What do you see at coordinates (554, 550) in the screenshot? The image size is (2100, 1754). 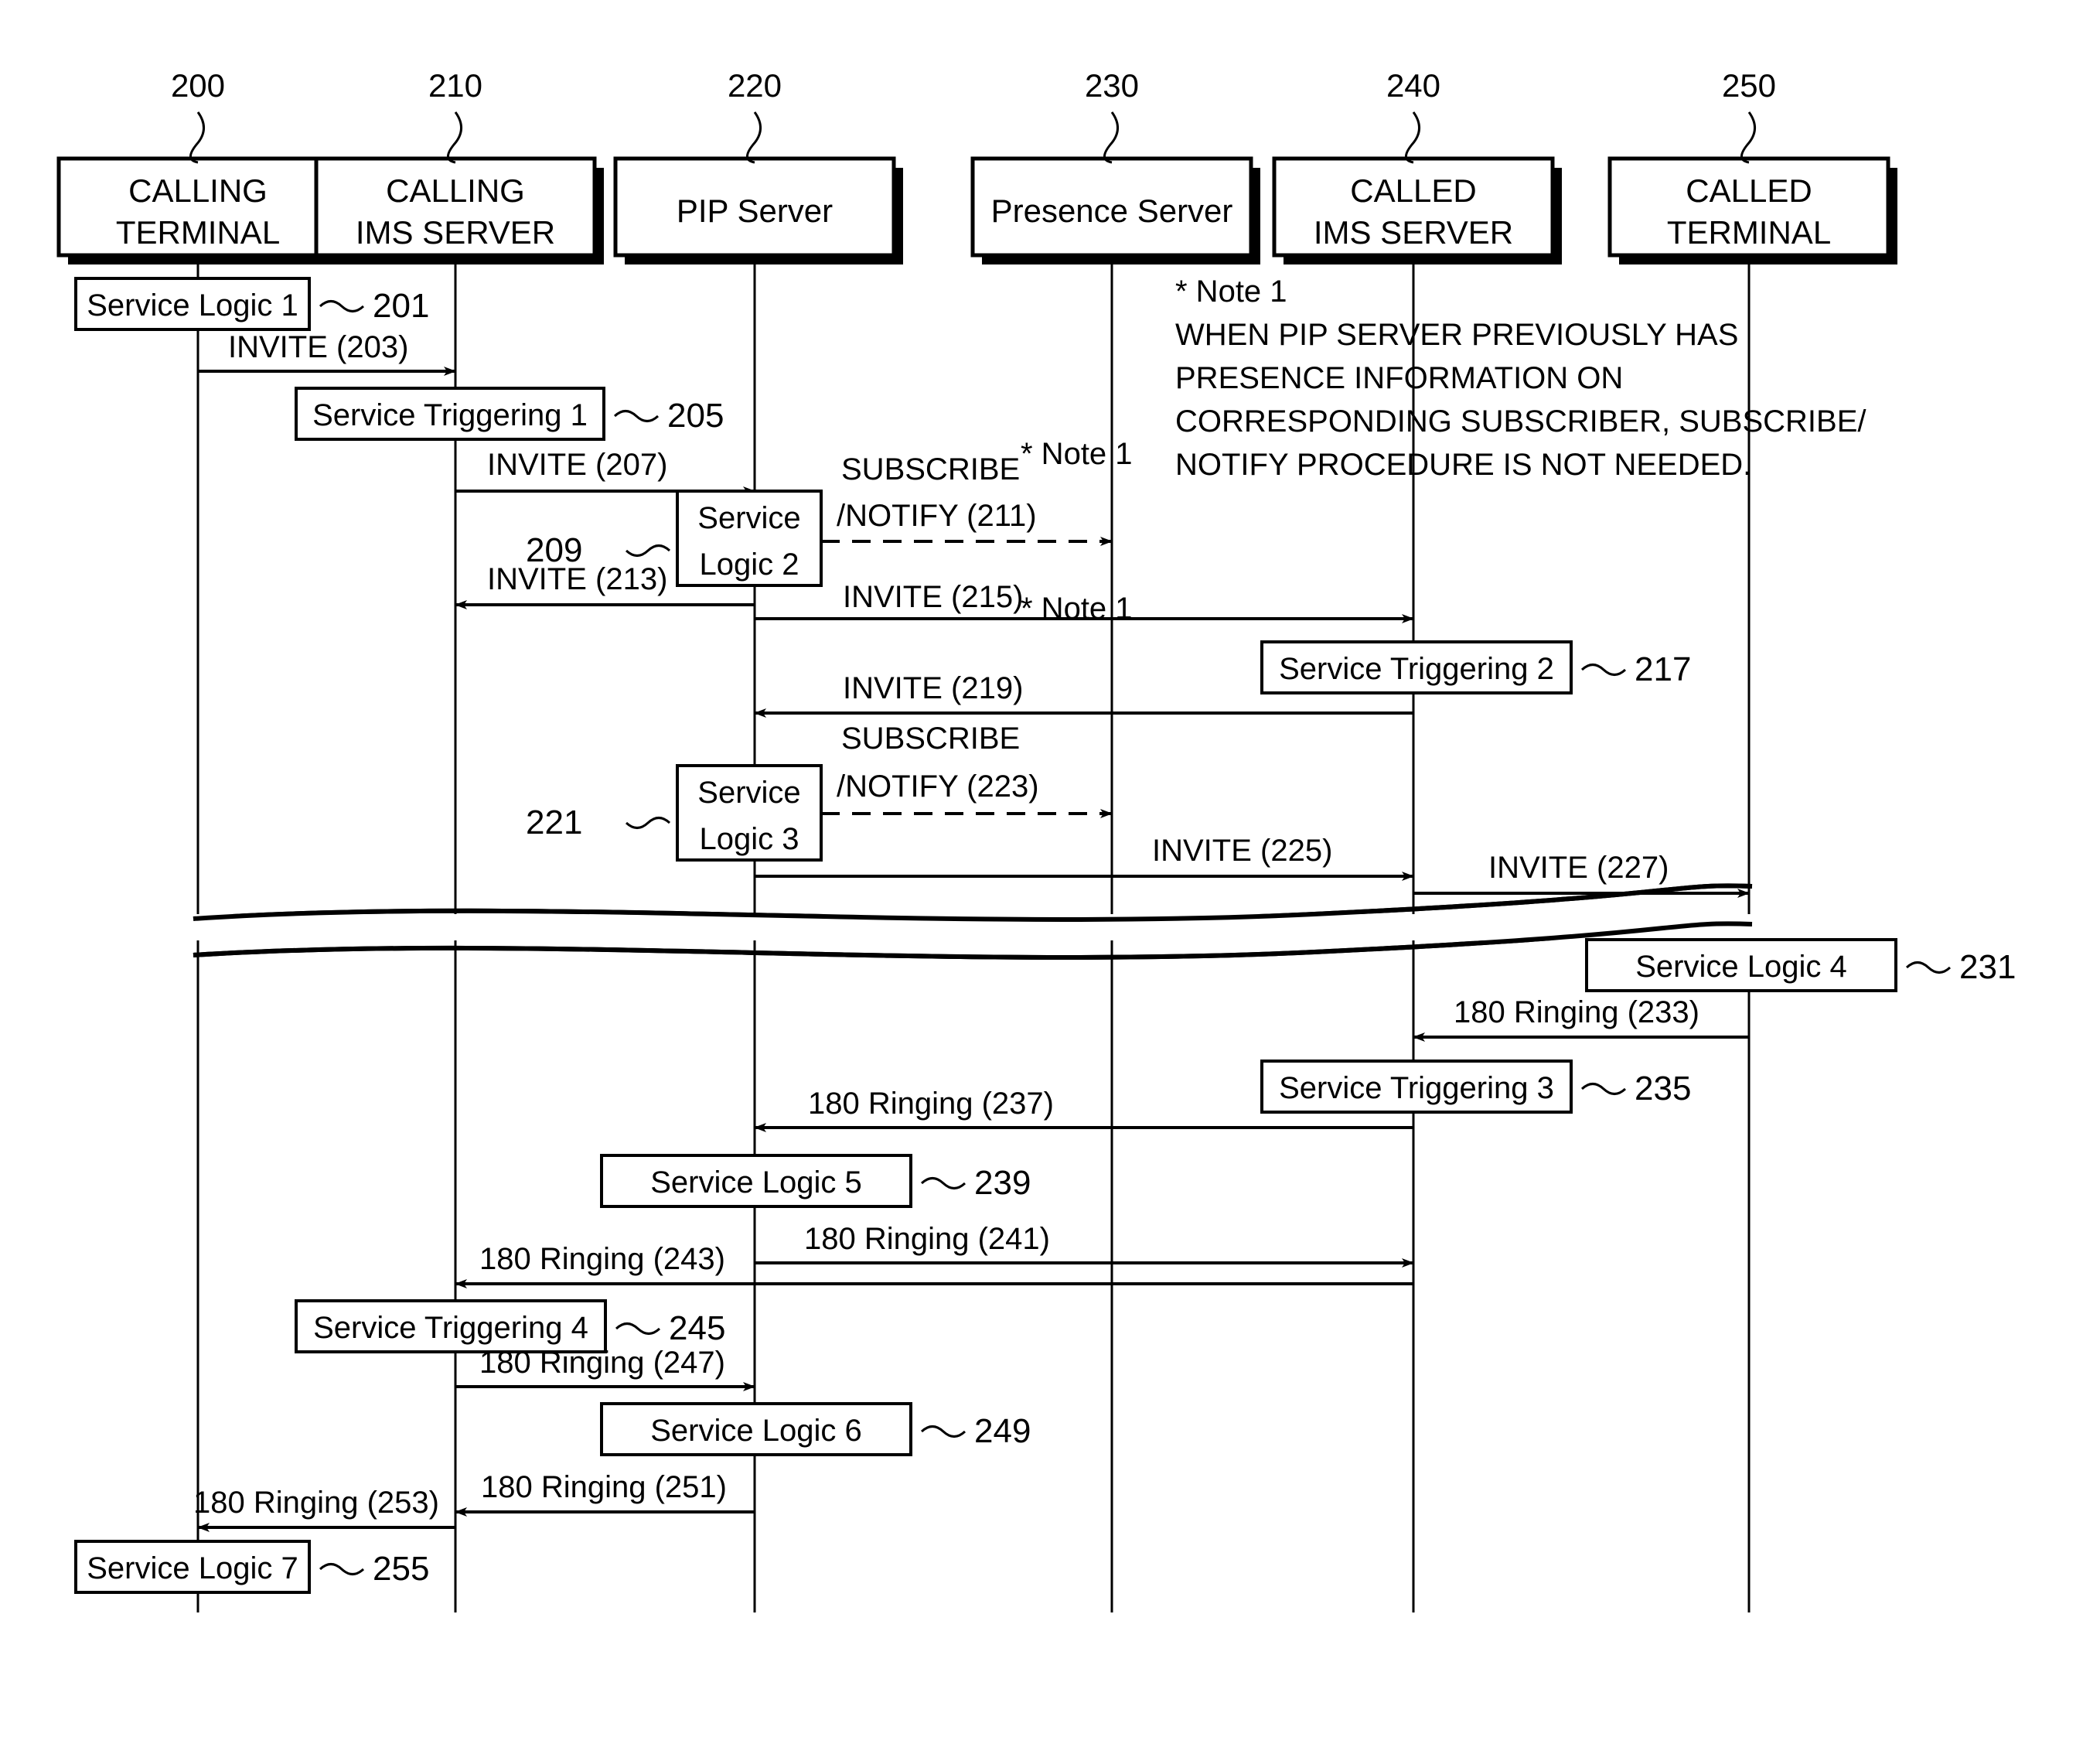 I see `activity-ref-service-logic-2: 209` at bounding box center [554, 550].